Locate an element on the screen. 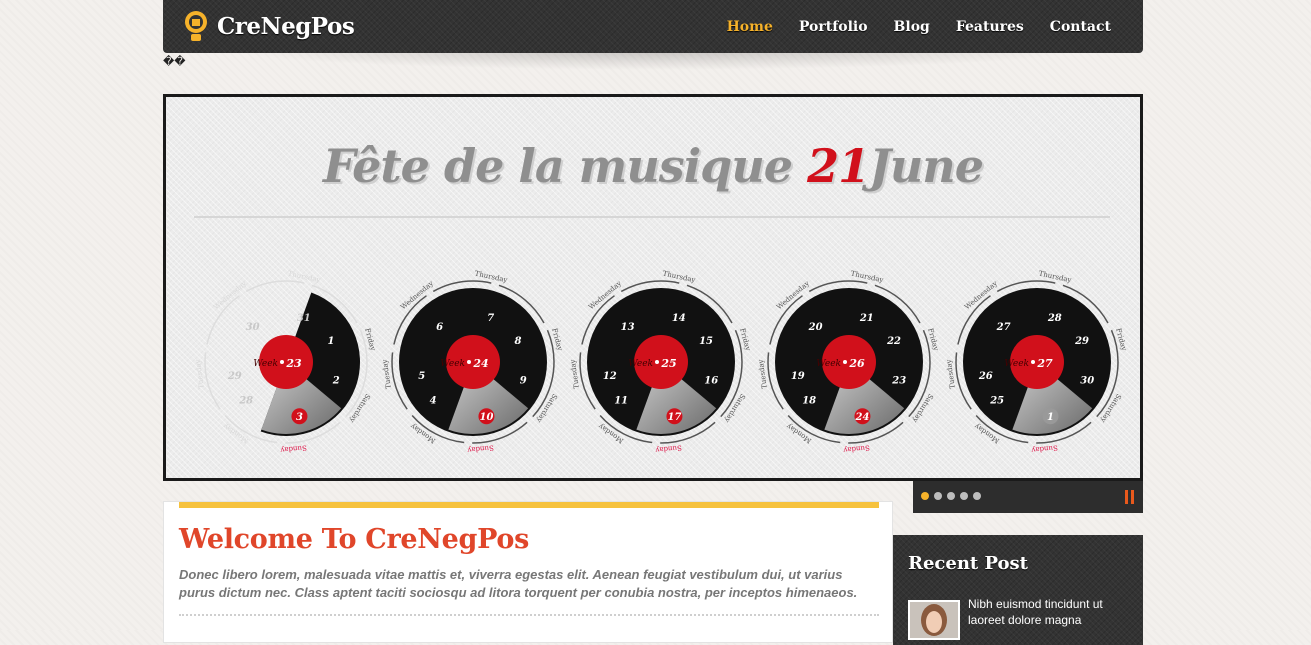 The width and height of the screenshot is (1311, 645). welcome-heading: Welcome To CreNegPos is located at coordinates (354, 539).